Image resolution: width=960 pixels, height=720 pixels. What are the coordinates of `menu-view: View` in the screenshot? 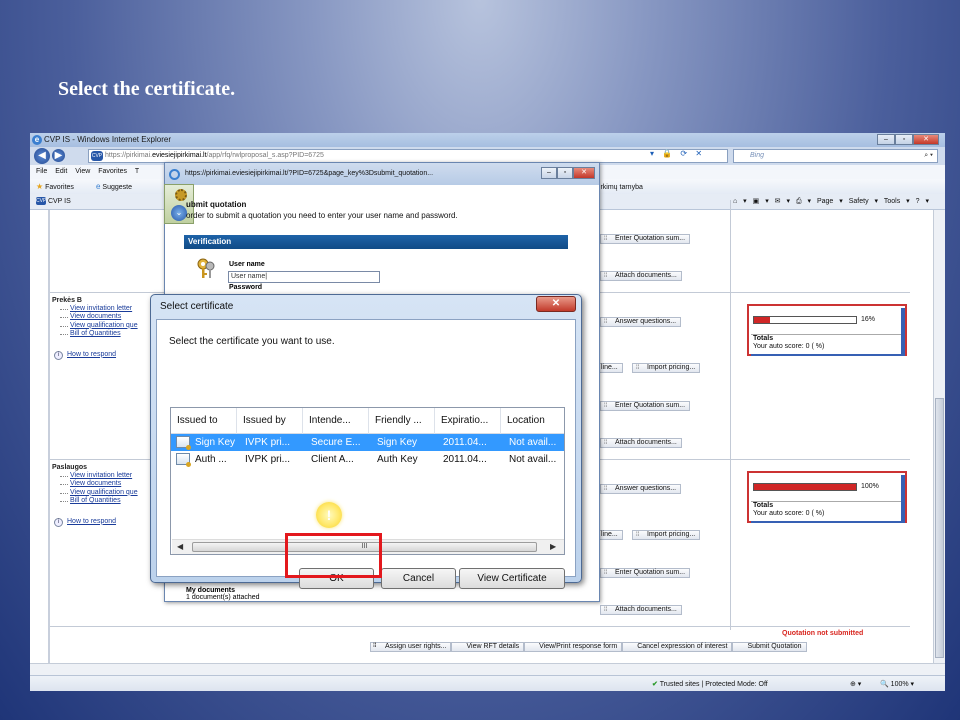 It's located at (82, 171).